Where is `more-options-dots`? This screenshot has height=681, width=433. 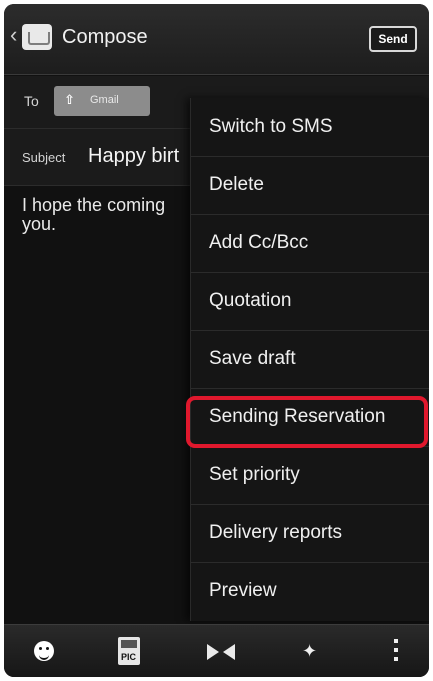
more-options-dots is located at coordinates (396, 652).